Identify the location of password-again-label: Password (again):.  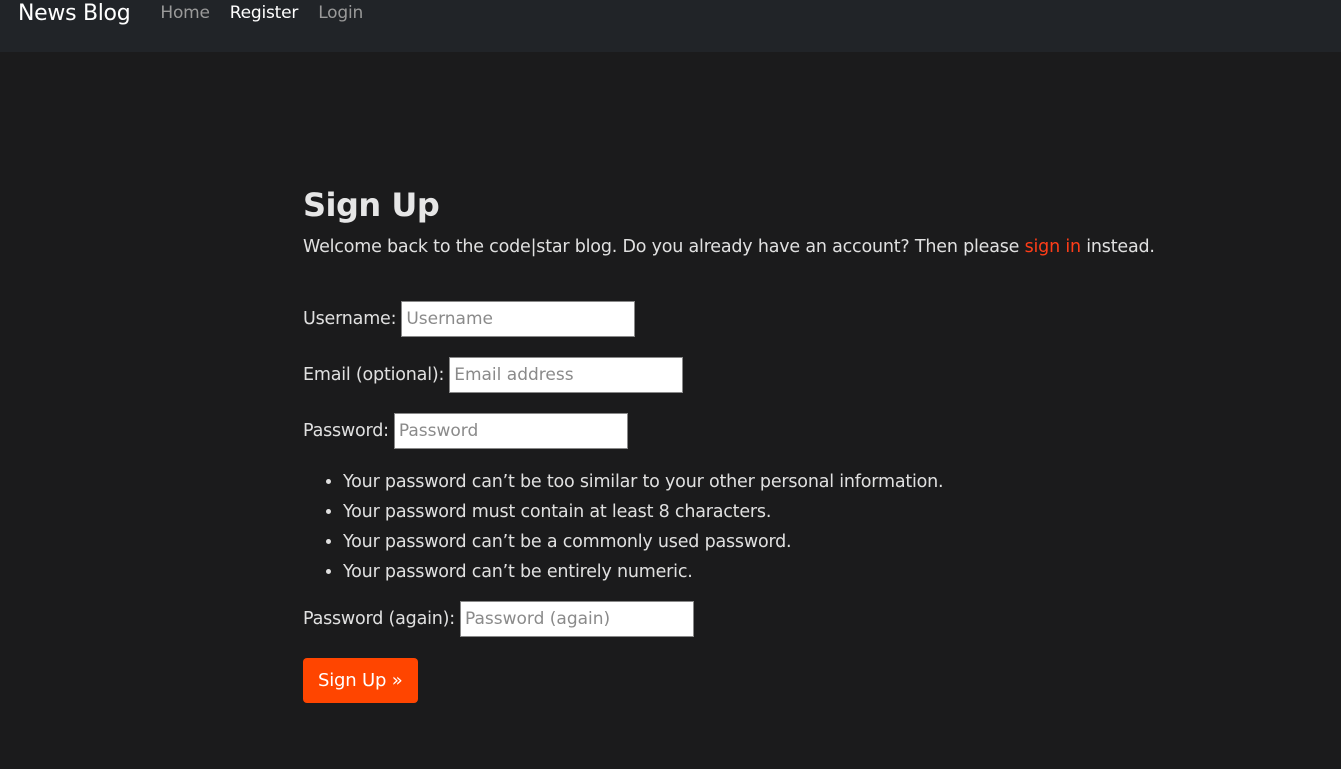
(379, 619).